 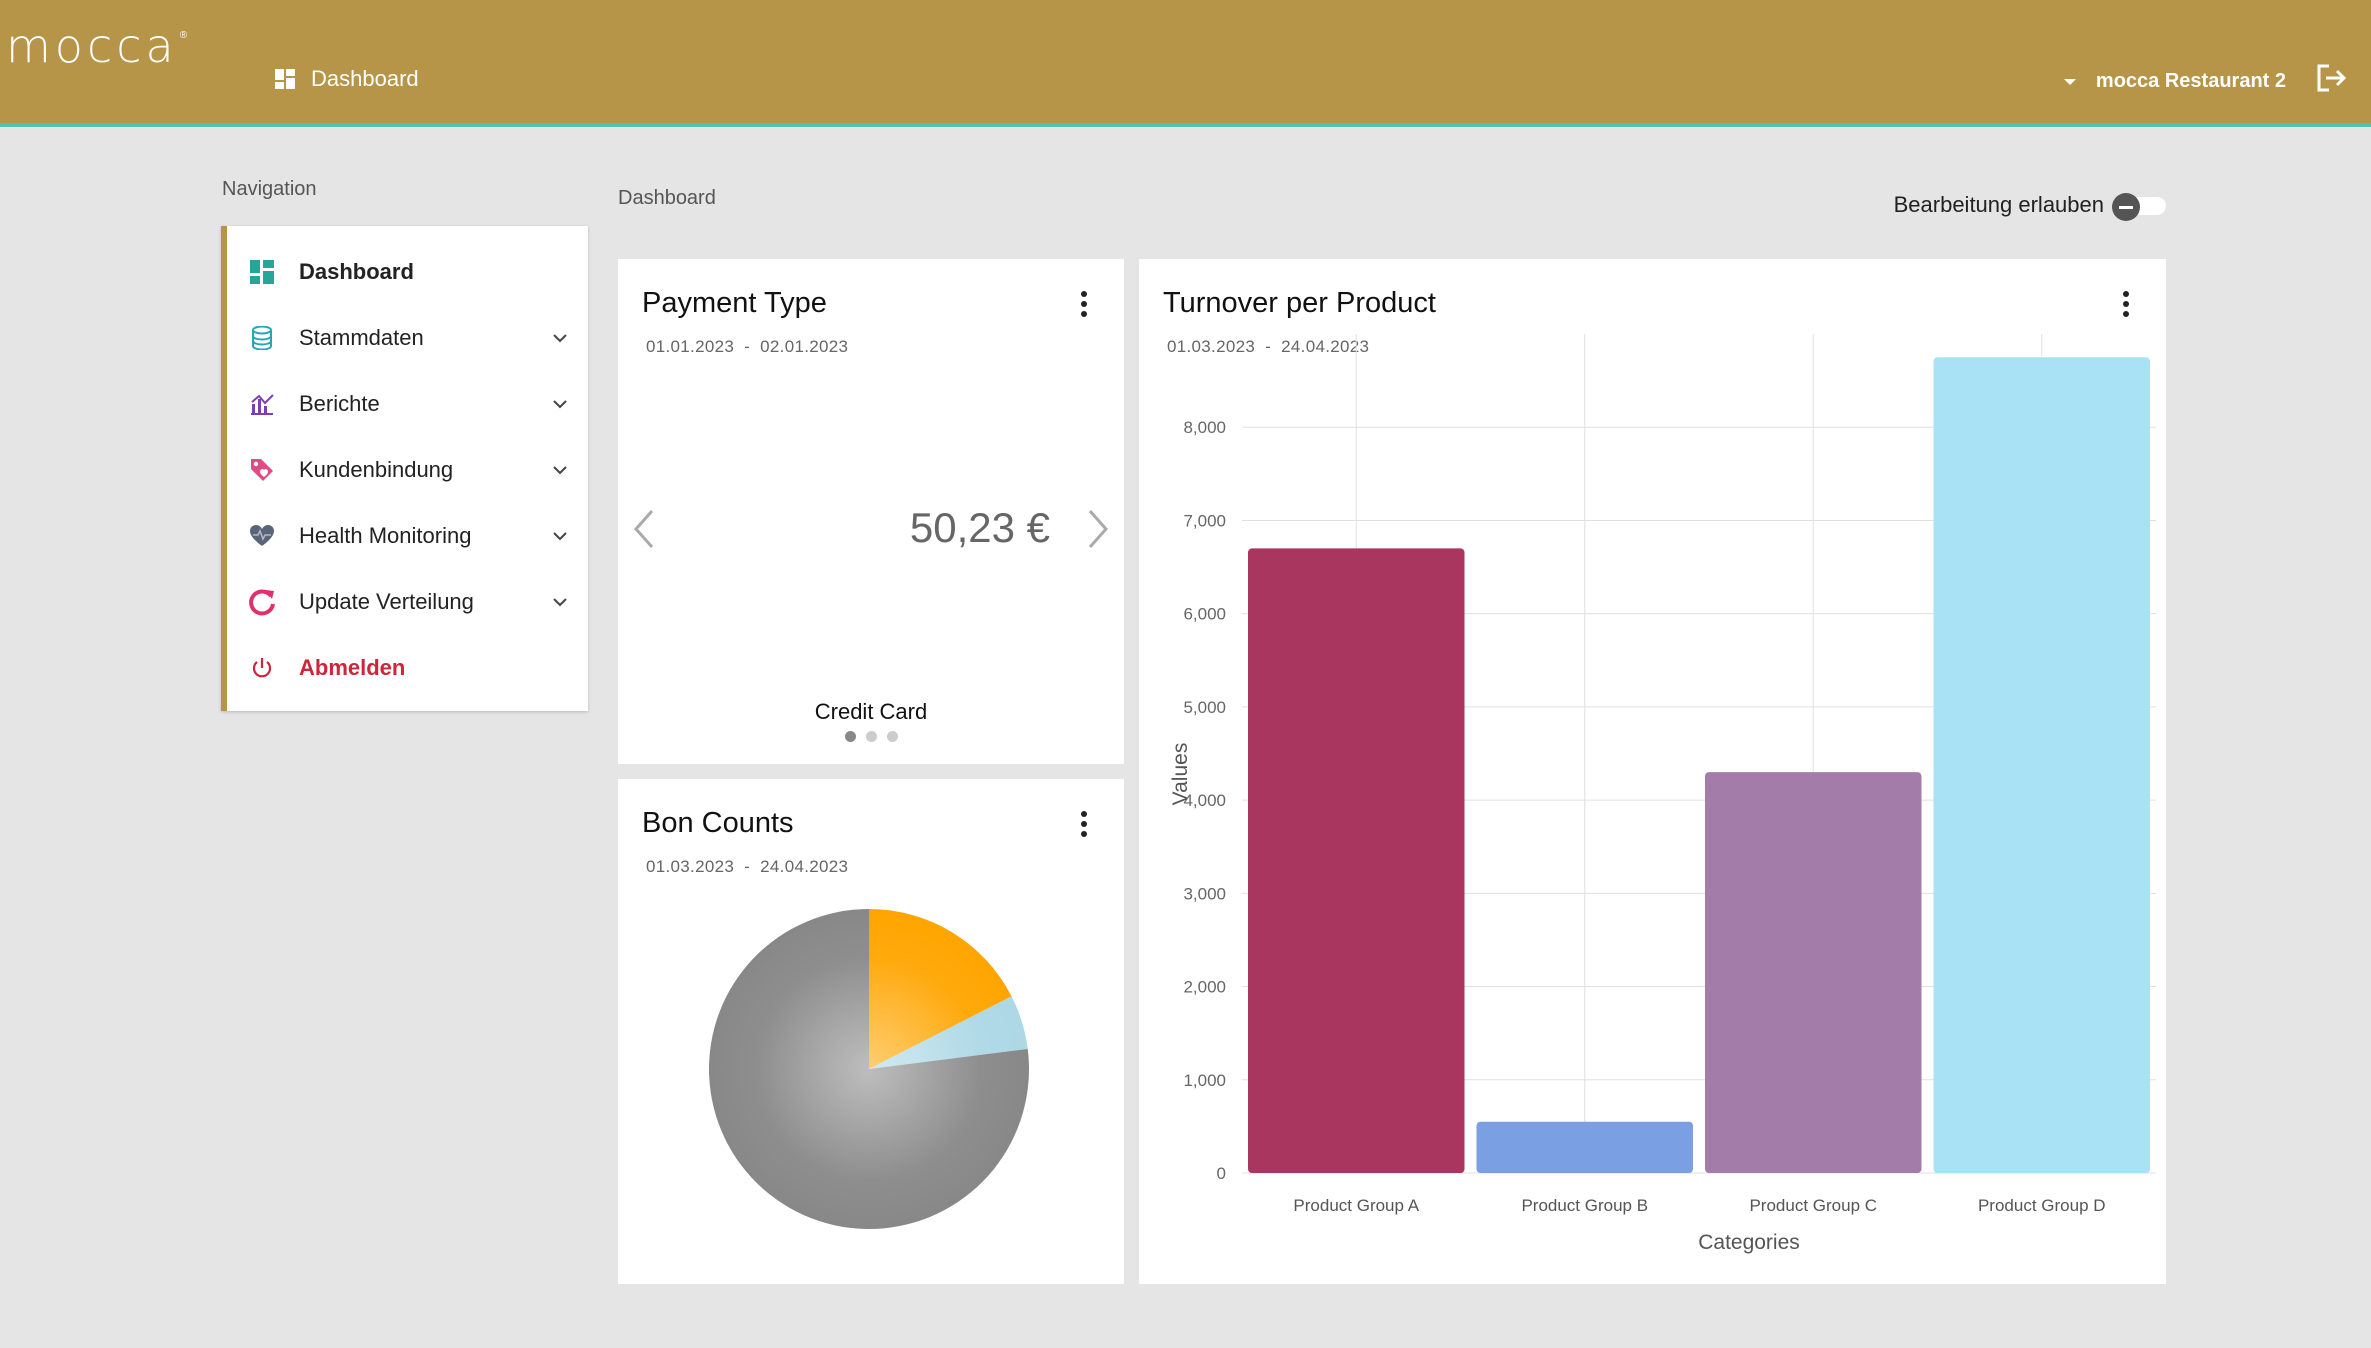 I want to click on card-date-range: 01.03.2023 - 24.04.2023, so click(x=747, y=866).